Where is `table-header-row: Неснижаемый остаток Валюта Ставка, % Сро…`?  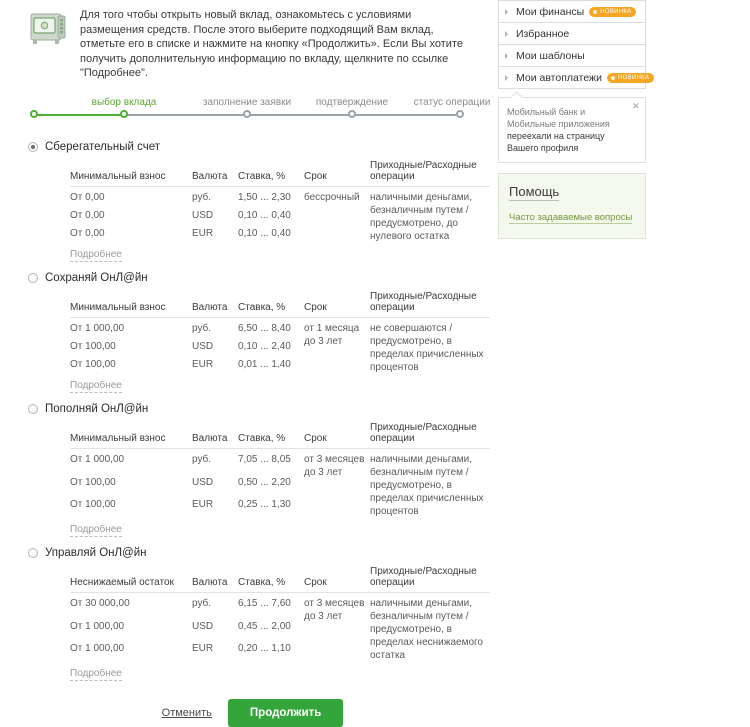 table-header-row: Неснижаемый остаток Валюта Ставка, % Сро… is located at coordinates (280, 578).